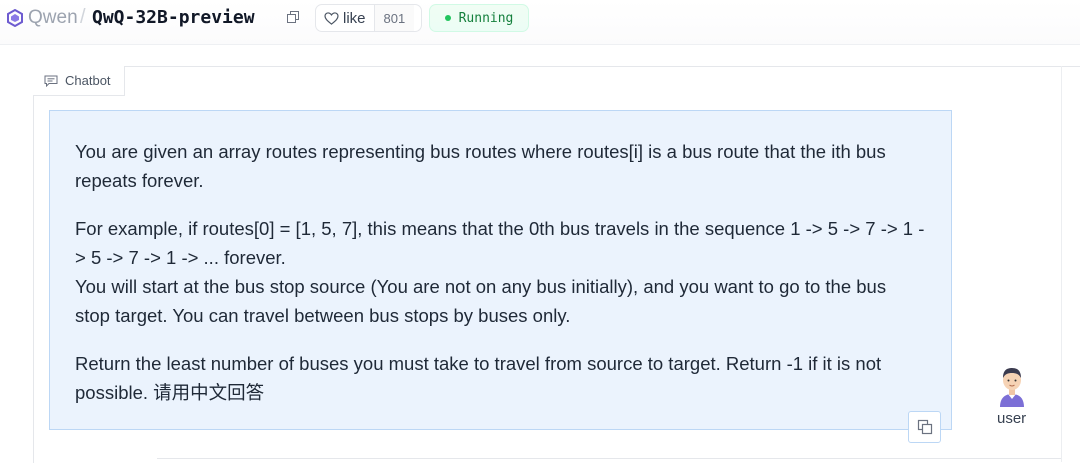  I want to click on heart-icon, so click(331, 18).